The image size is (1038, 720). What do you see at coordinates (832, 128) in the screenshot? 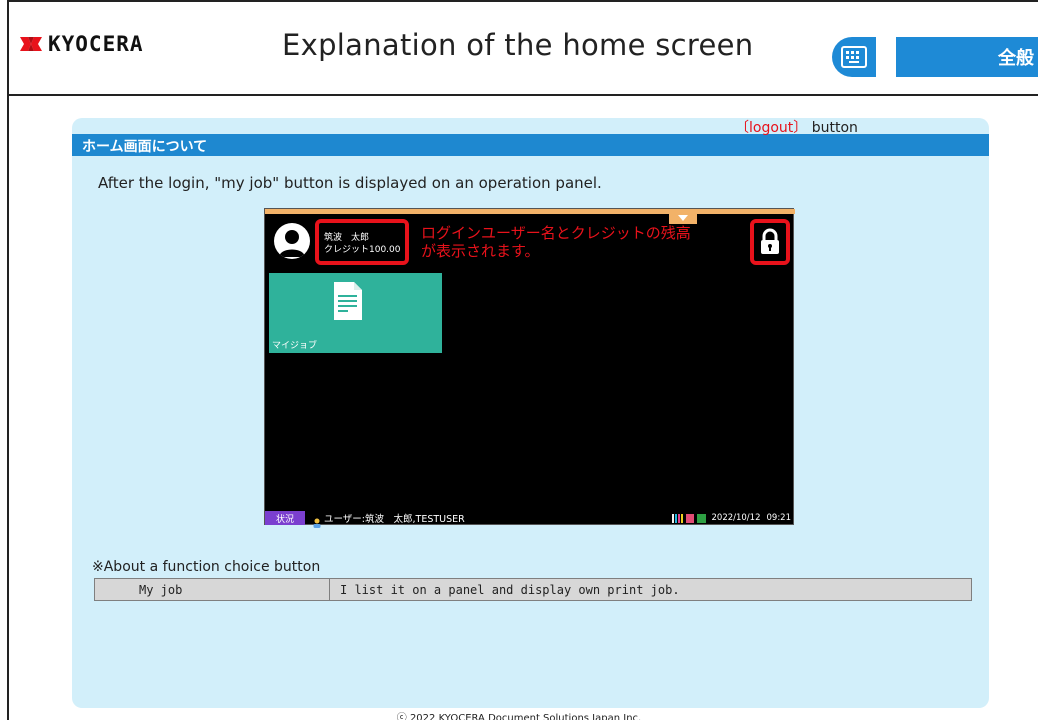
I see `logout-callout-text: button` at bounding box center [832, 128].